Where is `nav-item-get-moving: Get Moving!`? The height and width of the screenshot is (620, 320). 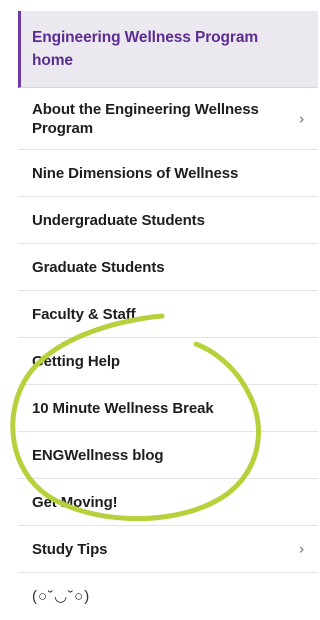
nav-item-get-moving: Get Moving! is located at coordinates (168, 502).